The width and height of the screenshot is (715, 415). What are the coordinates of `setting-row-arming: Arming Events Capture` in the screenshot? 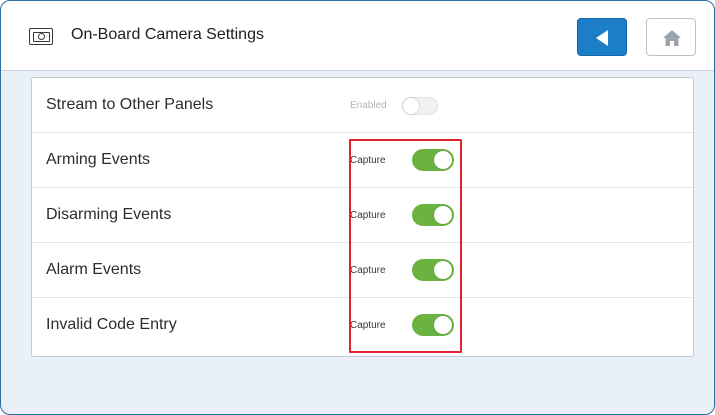 It's located at (362, 160).